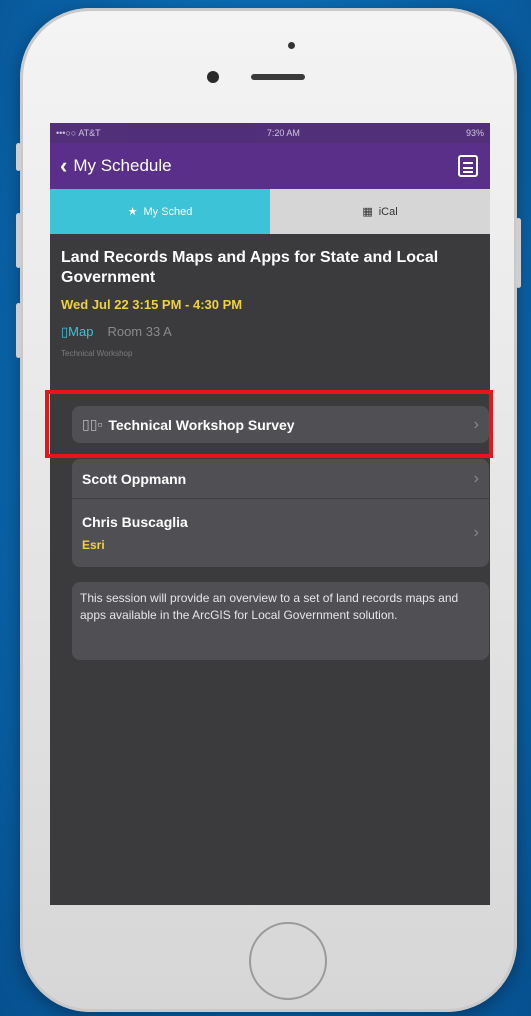 This screenshot has width=531, height=1016. Describe the element at coordinates (132, 212) in the screenshot. I see `star-icon: ★` at that location.